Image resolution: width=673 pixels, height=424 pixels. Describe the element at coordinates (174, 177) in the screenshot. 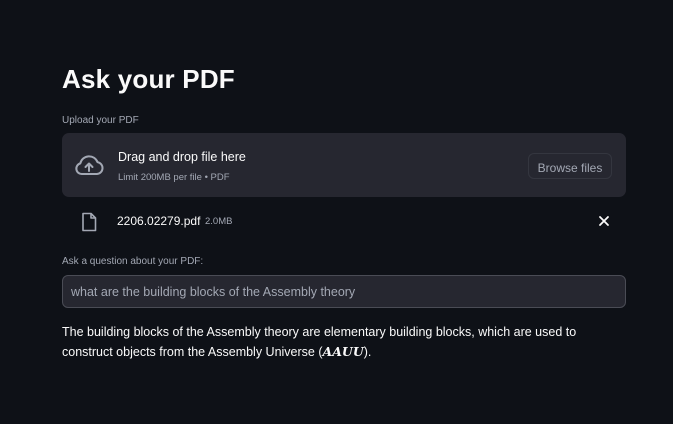

I see `dropzone-limit-text: Limit 200MB per file • PDF` at that location.